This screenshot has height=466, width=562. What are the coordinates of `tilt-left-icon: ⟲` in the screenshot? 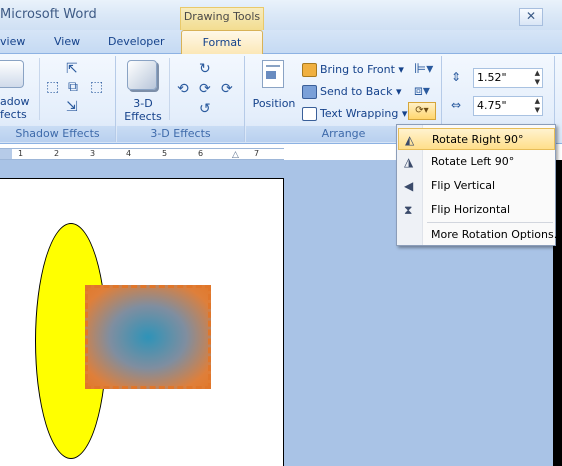 It's located at (183, 89).